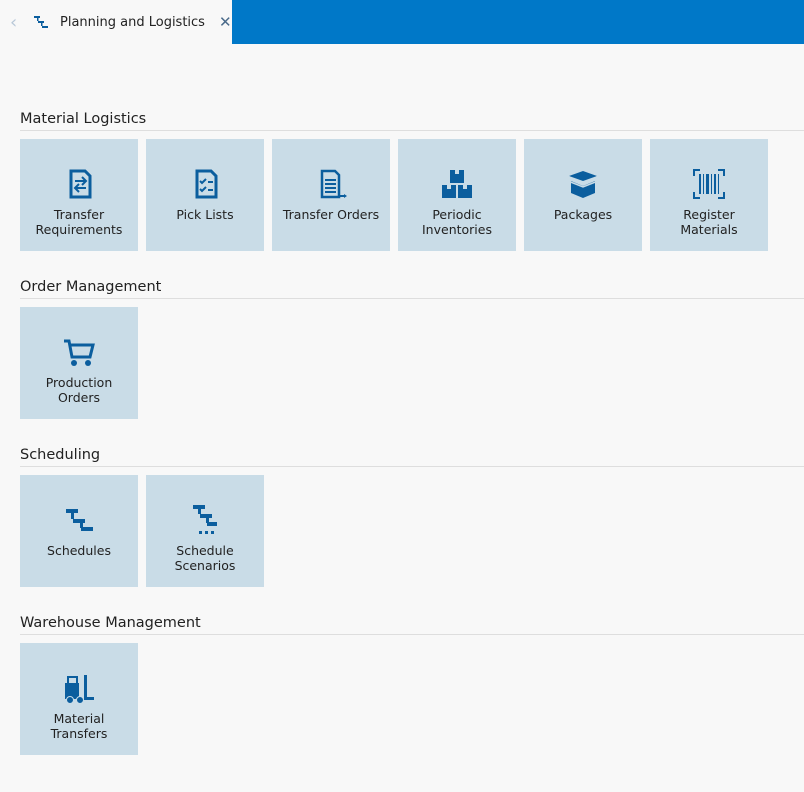 This screenshot has width=804, height=792. Describe the element at coordinates (412, 119) in the screenshot. I see `section-title: Material Logistics` at that location.